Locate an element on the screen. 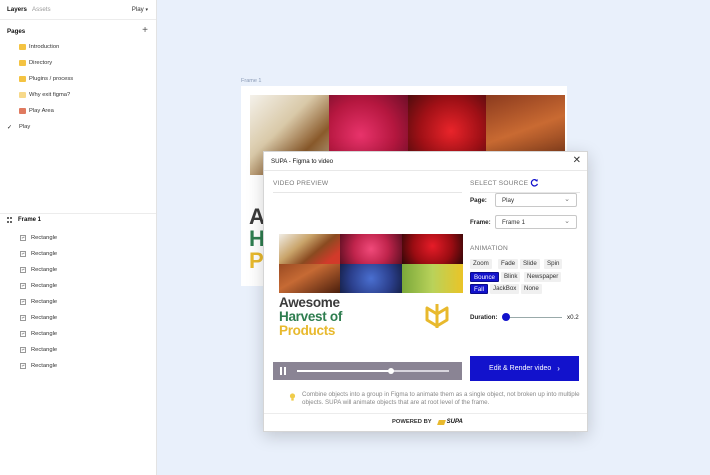 This screenshot has width=710, height=475. preview-title-products: Products is located at coordinates (307, 330).